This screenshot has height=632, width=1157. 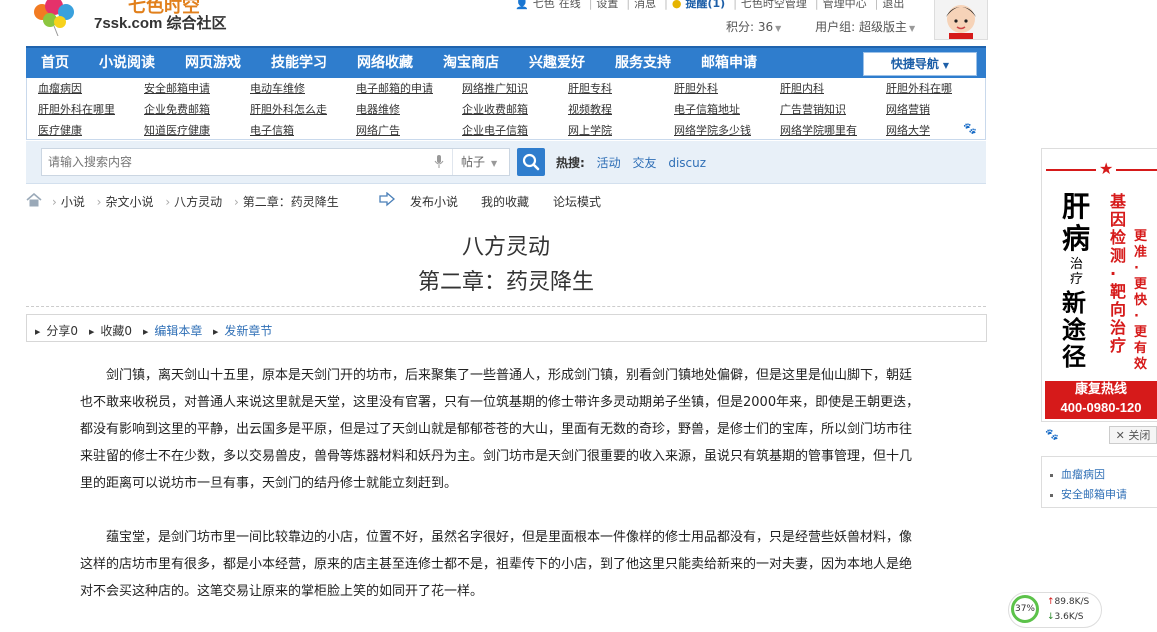 What do you see at coordinates (1101, 407) in the screenshot?
I see `hotline-number: 400-0980-120` at bounding box center [1101, 407].